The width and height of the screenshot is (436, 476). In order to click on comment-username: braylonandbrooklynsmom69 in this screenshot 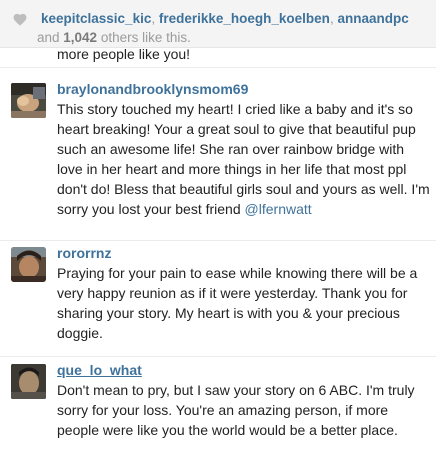, I will do `click(152, 89)`.